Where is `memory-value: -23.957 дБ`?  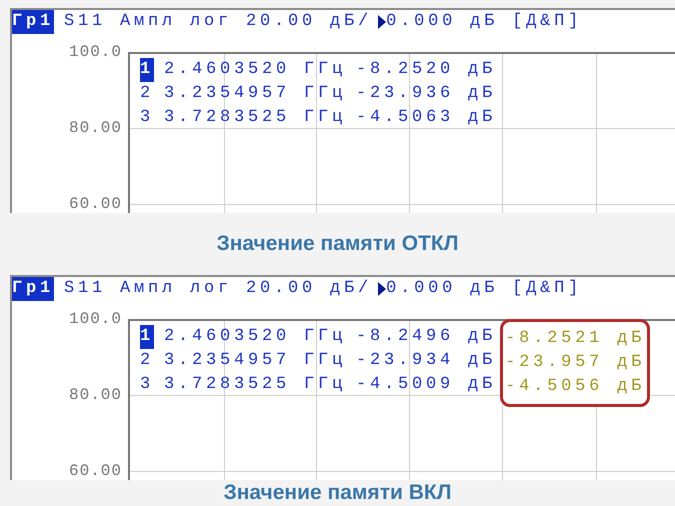 memory-value: -23.957 дБ is located at coordinates (575, 363).